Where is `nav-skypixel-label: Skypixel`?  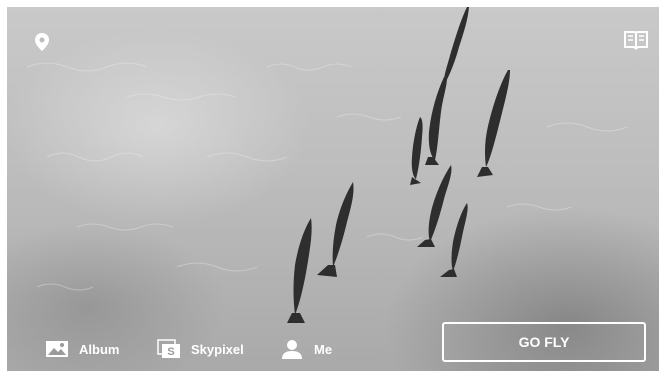 nav-skypixel-label: Skypixel is located at coordinates (217, 349).